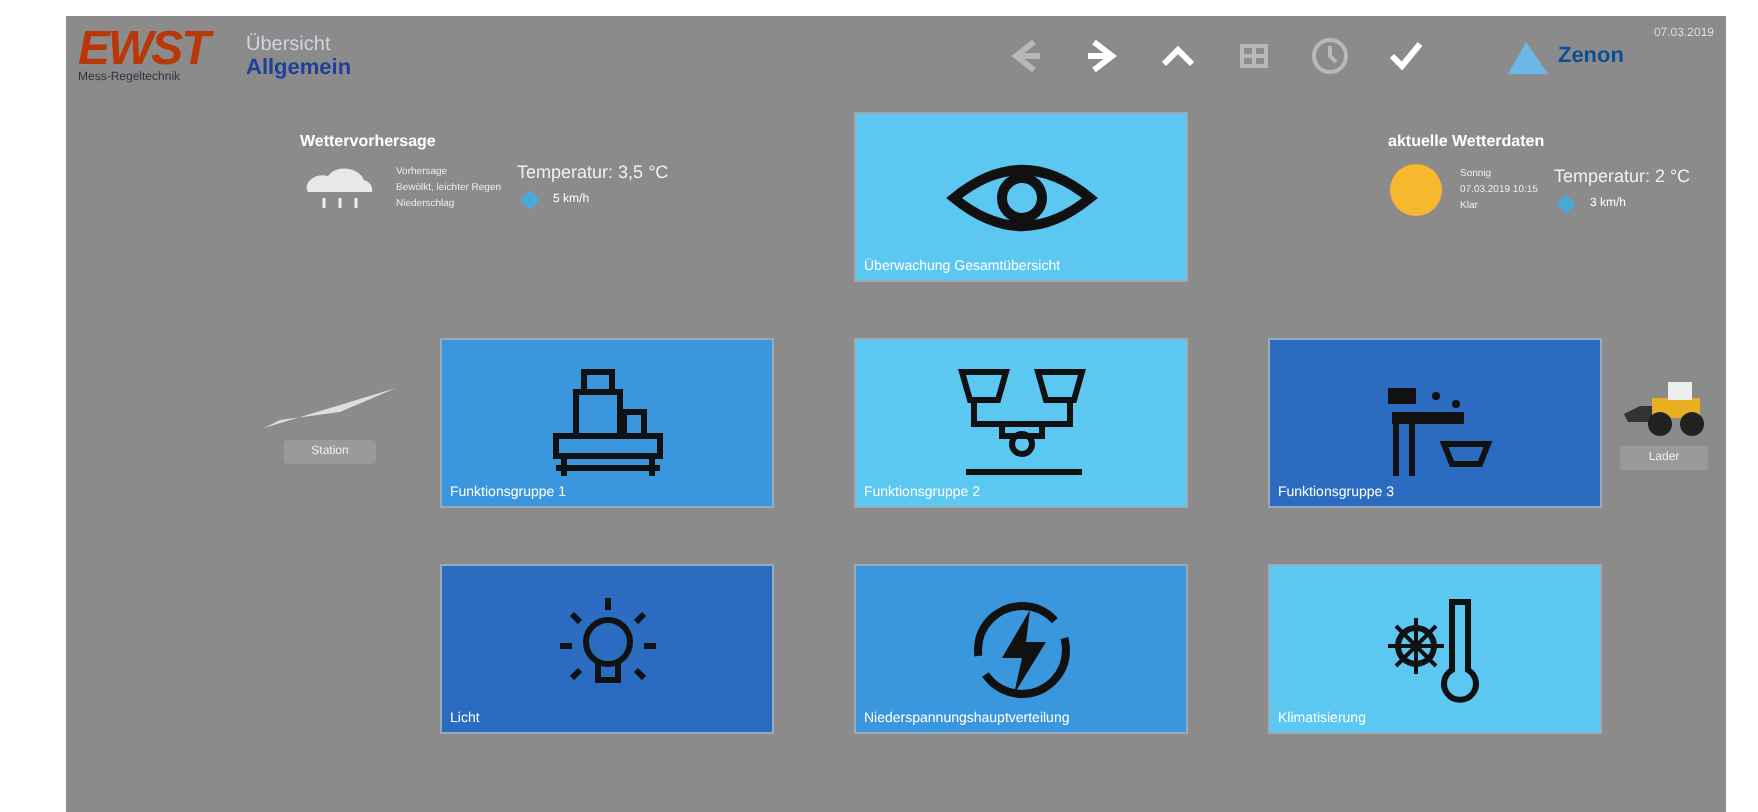 The image size is (1758, 812). What do you see at coordinates (593, 172) in the screenshot?
I see `temperature-text: Temperatur: 3,5 °C` at bounding box center [593, 172].